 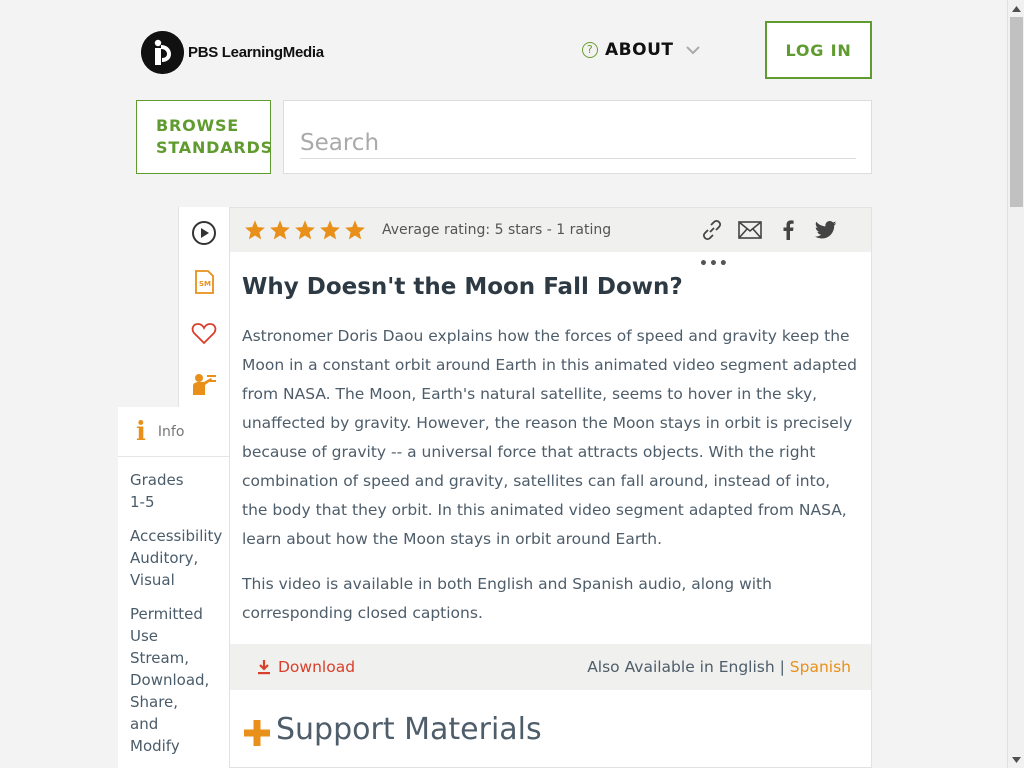 I want to click on play-icon, so click(x=204, y=233).